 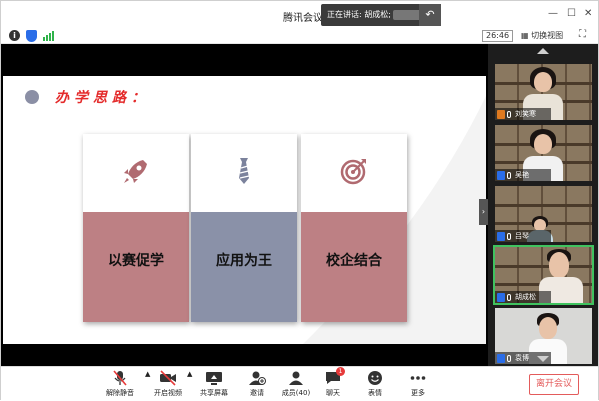 What do you see at coordinates (525, 297) in the screenshot?
I see `participant-name: 胡成松` at bounding box center [525, 297].